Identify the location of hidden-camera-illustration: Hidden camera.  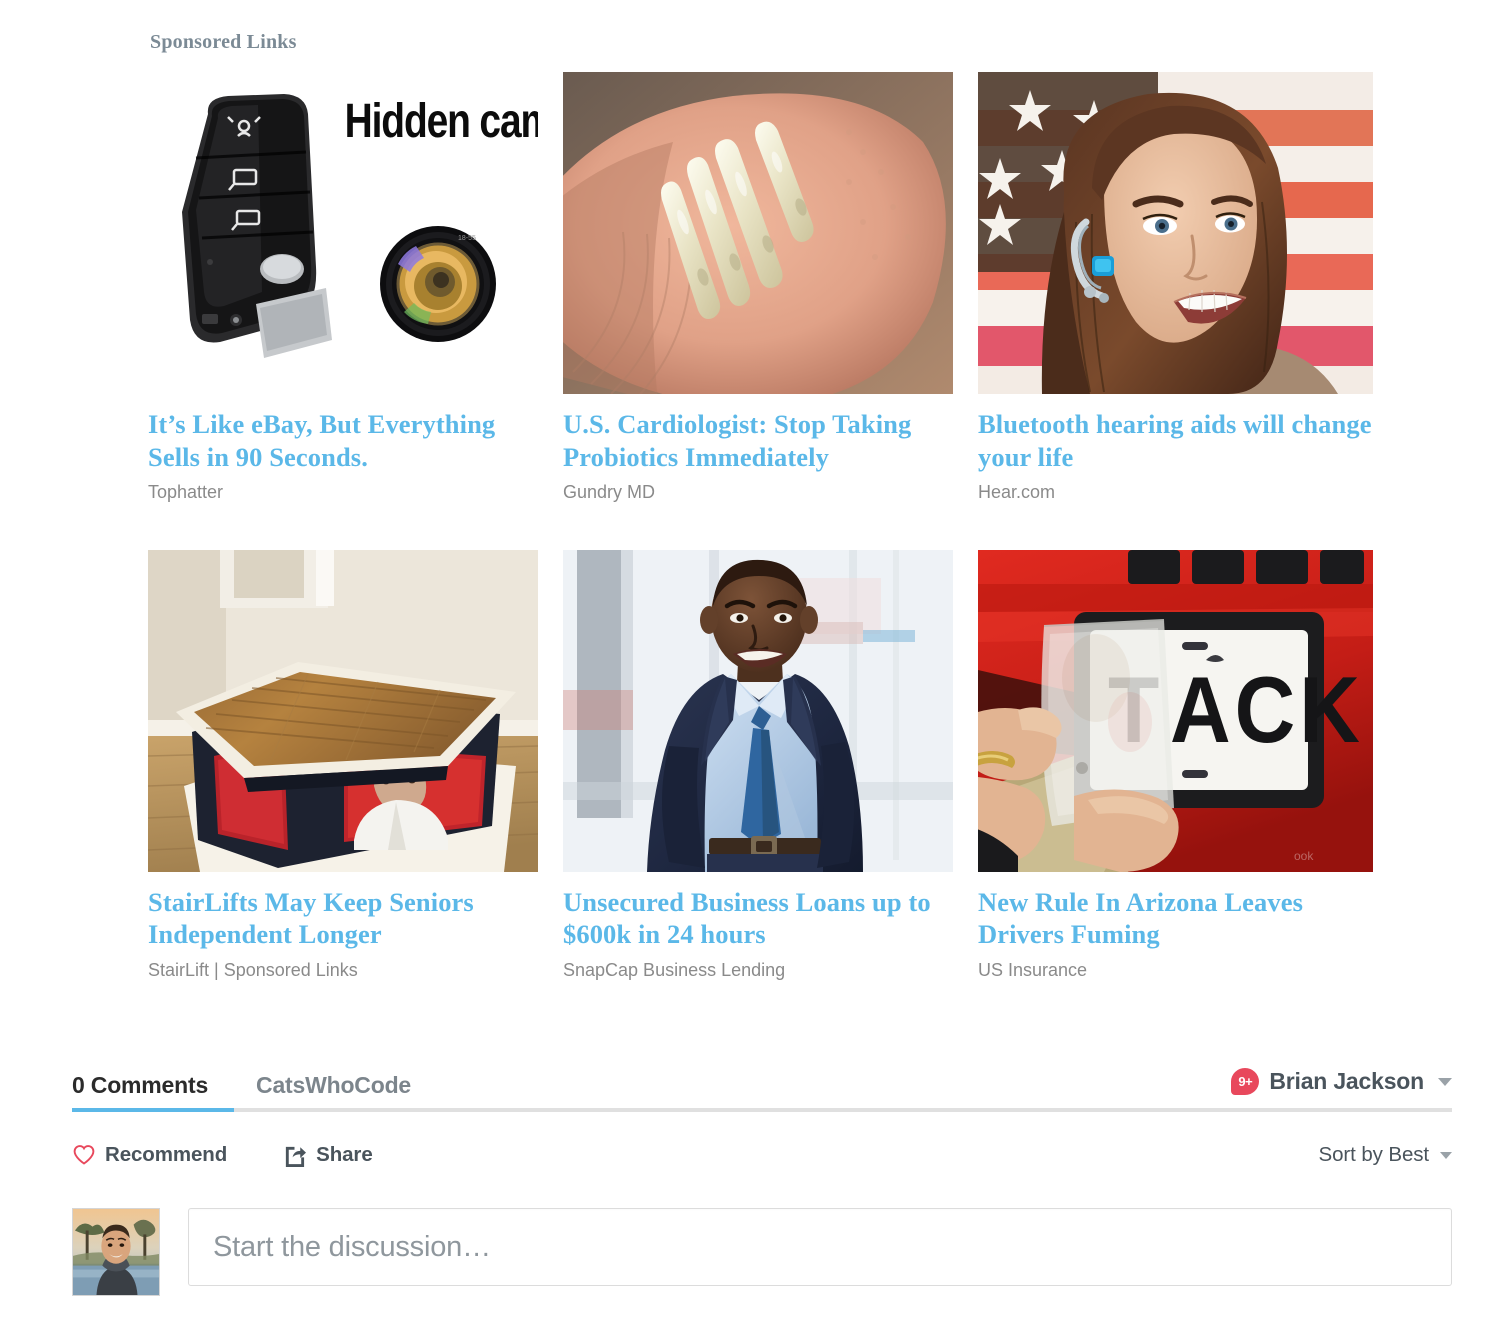
(343, 233).